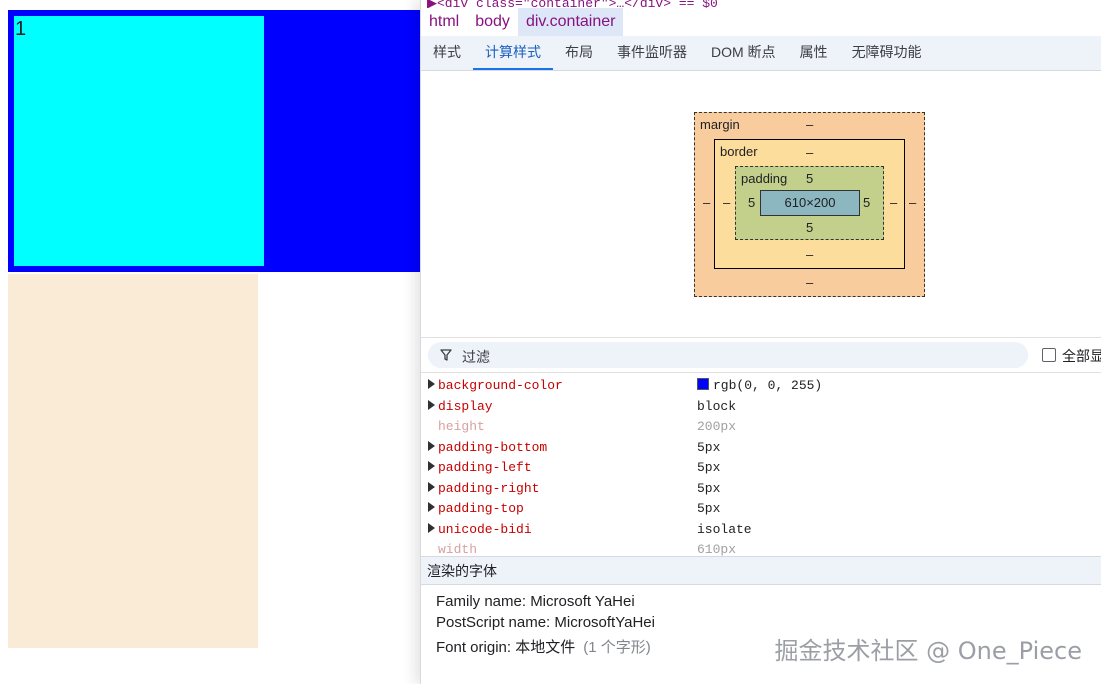 The height and width of the screenshot is (684, 1101). Describe the element at coordinates (768, 385) in the screenshot. I see `property-value-text: rgb(0, 0, 255)` at that location.